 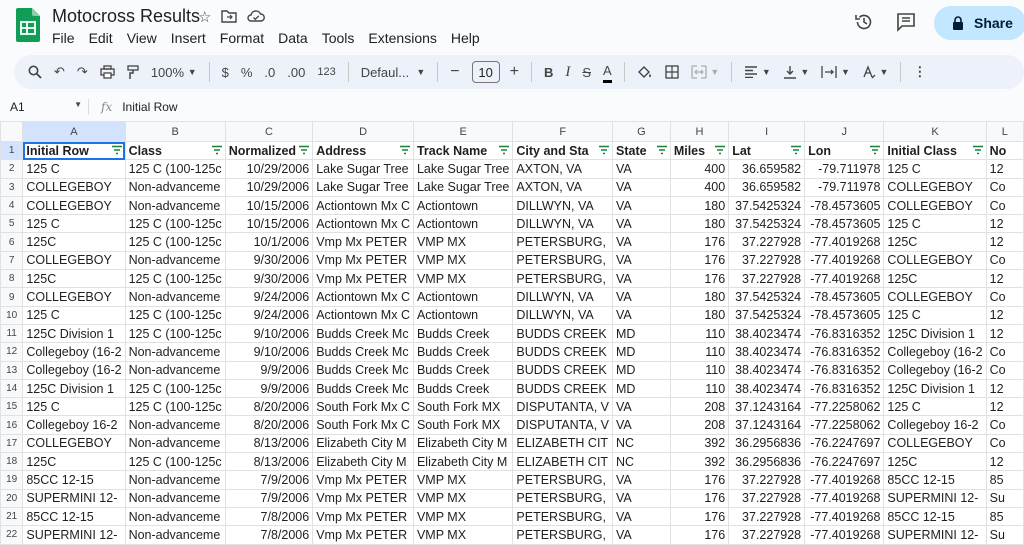 I want to click on horizontal-align-icon: ▼, so click(x=757, y=72).